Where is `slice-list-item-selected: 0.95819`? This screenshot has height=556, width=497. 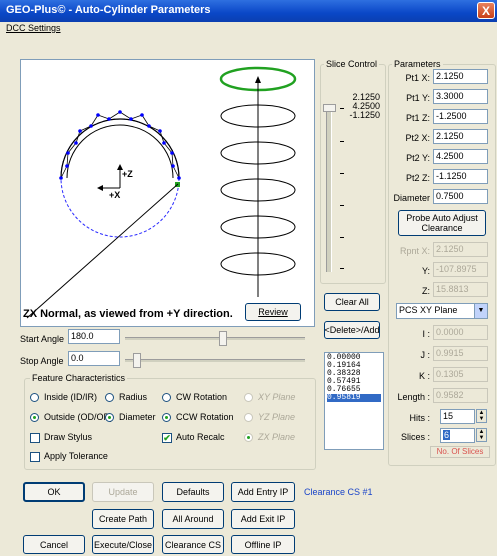
slice-list-item-selected: 0.95819 is located at coordinates (354, 398).